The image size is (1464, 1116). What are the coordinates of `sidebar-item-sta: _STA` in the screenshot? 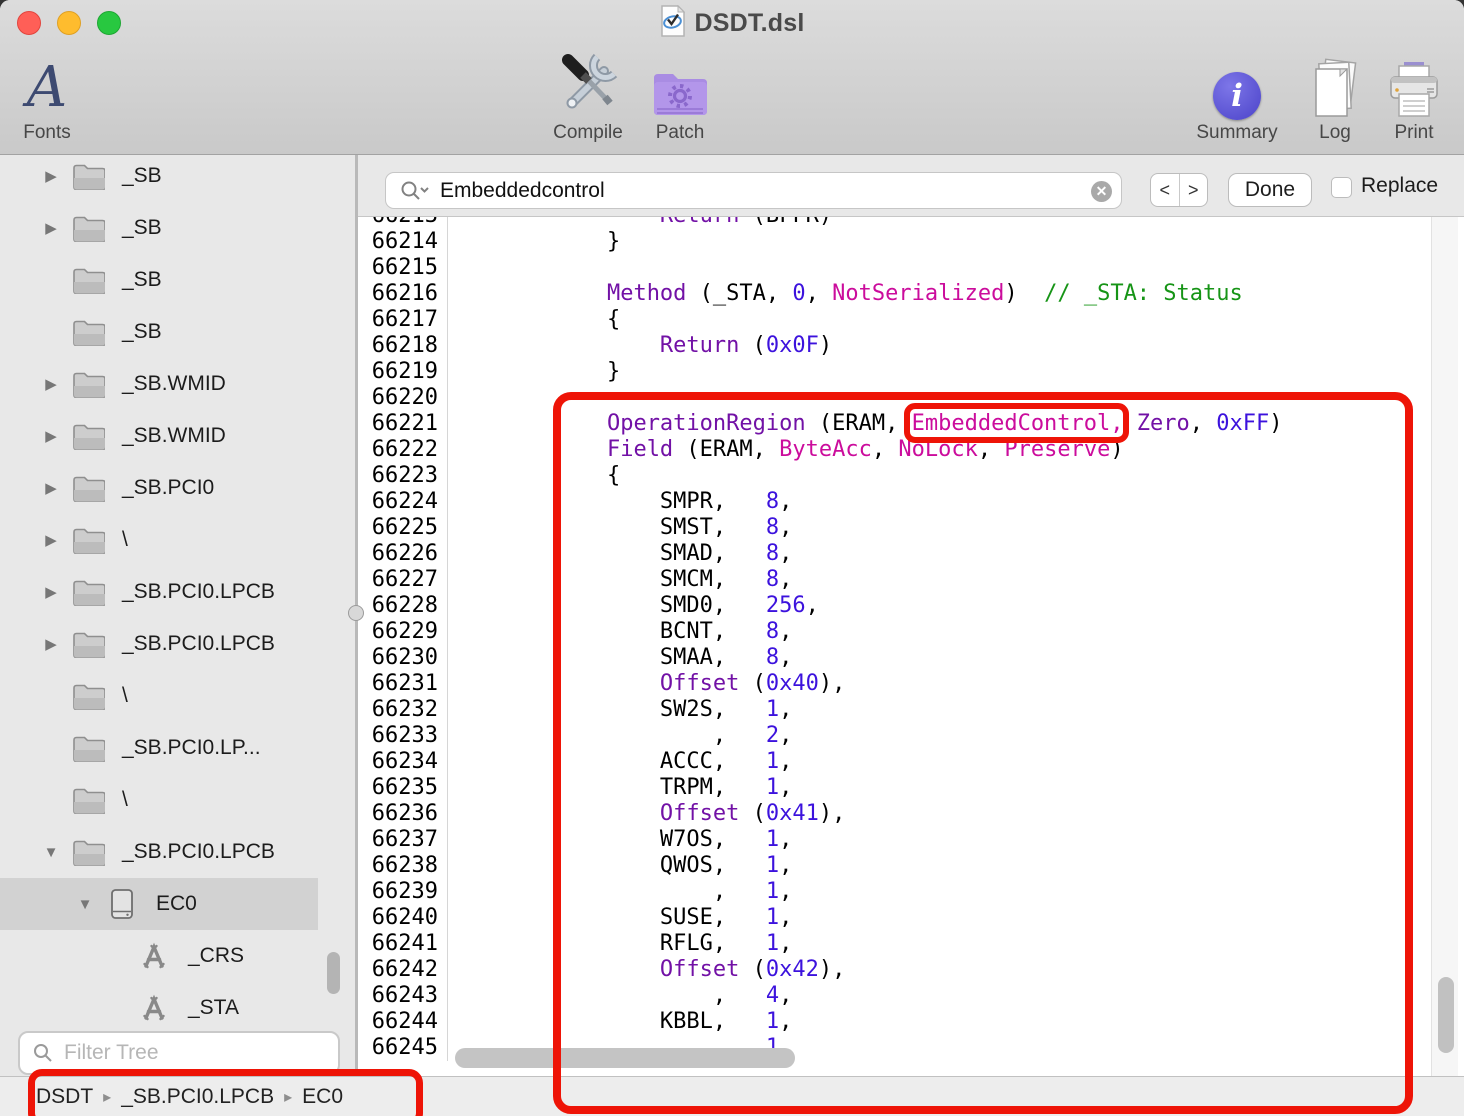 It's located at (159, 1008).